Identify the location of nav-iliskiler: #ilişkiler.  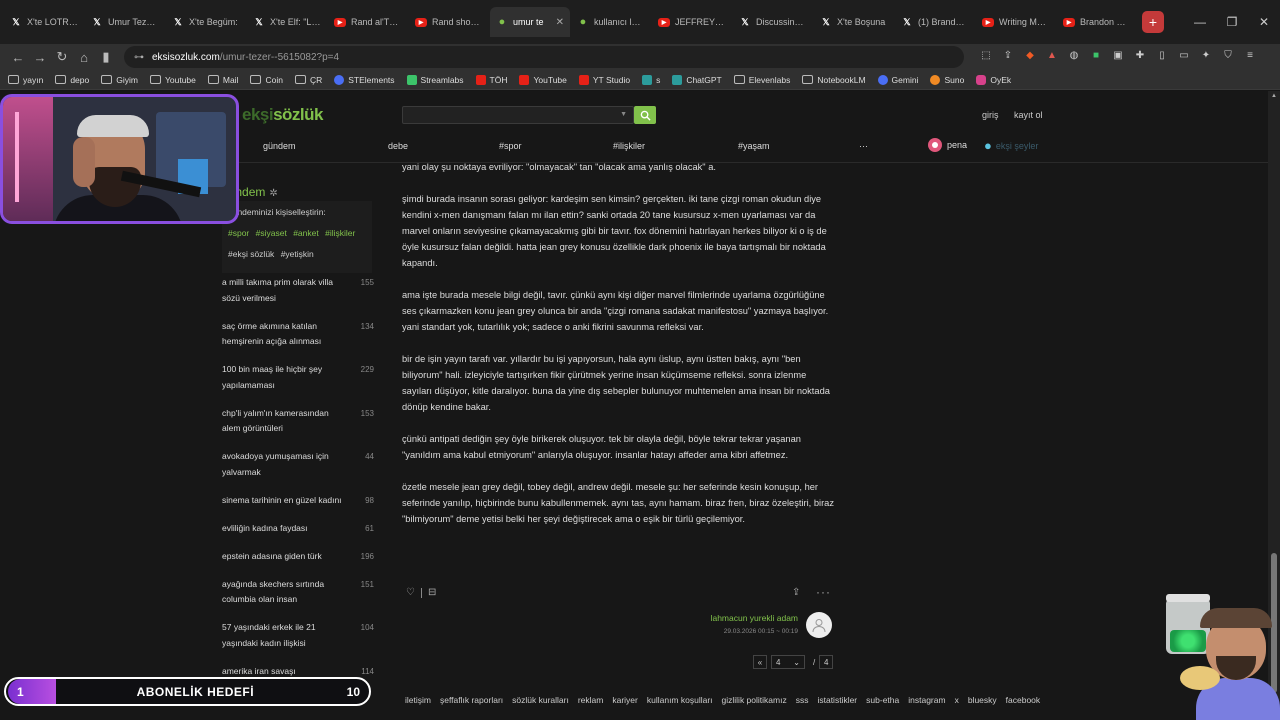
(629, 146).